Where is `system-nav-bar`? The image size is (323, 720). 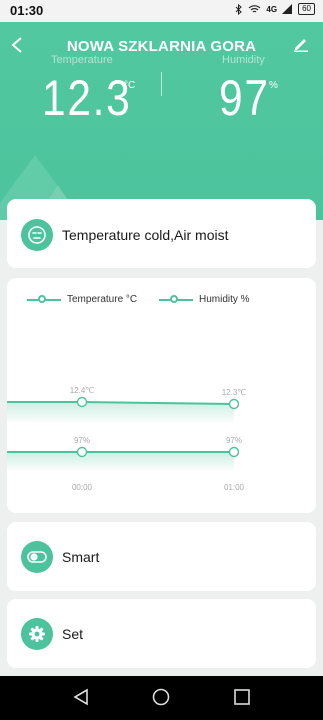 system-nav-bar is located at coordinates (161, 698).